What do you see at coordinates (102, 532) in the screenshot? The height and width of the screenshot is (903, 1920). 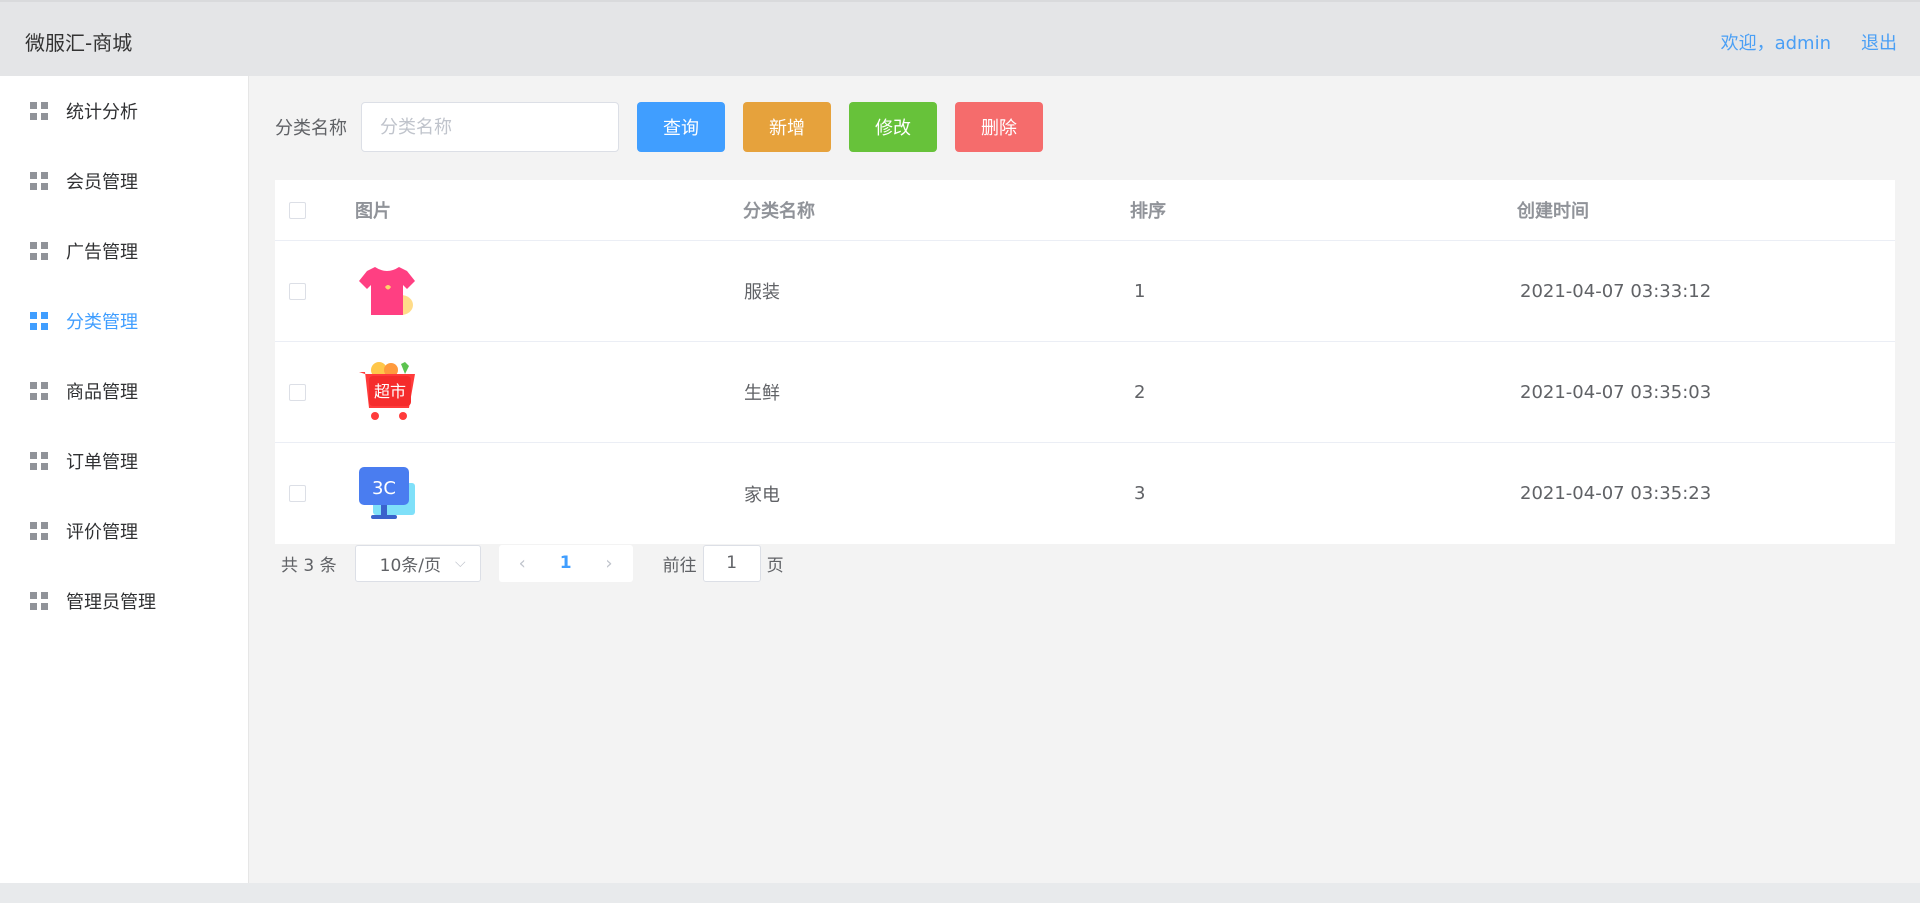 I see `sidebar-item-label: 评价管理` at bounding box center [102, 532].